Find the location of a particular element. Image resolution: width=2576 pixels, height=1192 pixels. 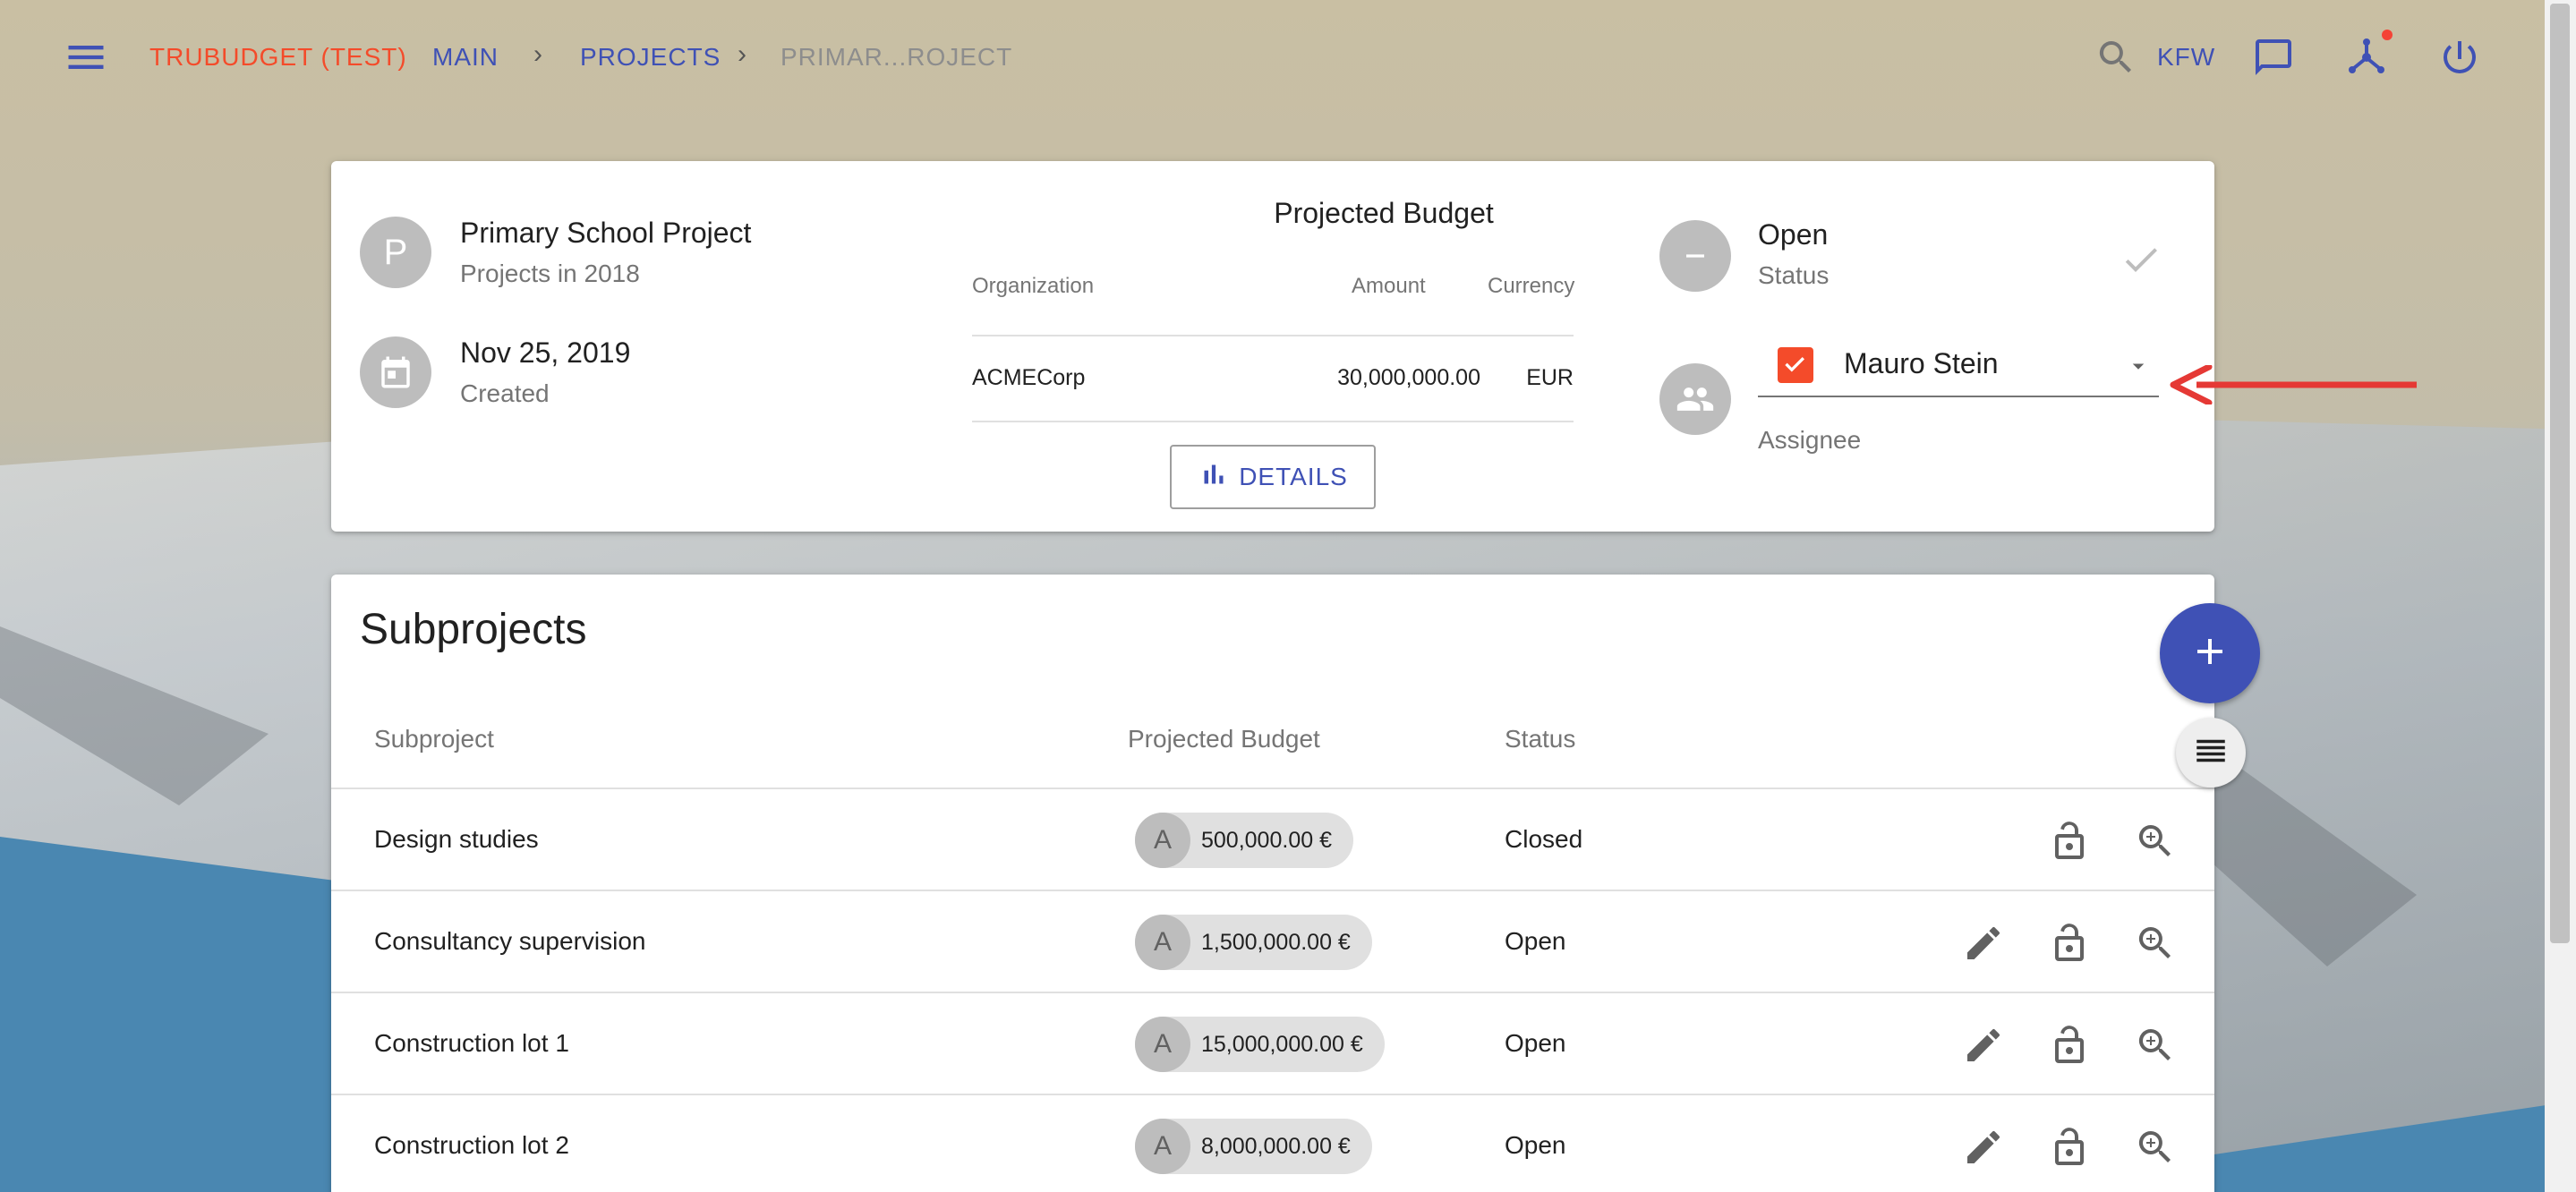

project-name: Primary School Project is located at coordinates (606, 233).